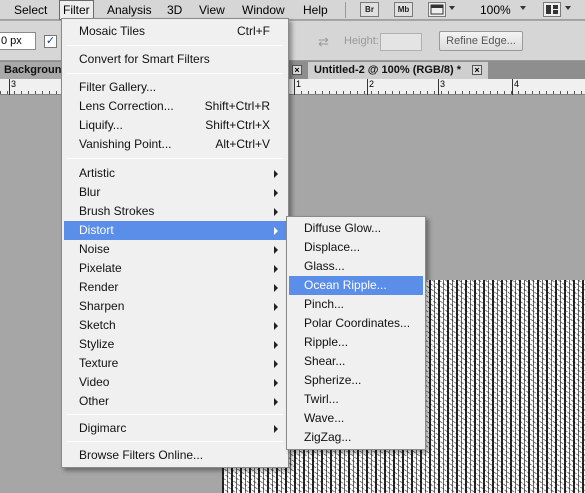  What do you see at coordinates (242, 144) in the screenshot?
I see `shortcut-label: Alt+Ctrl+V` at bounding box center [242, 144].